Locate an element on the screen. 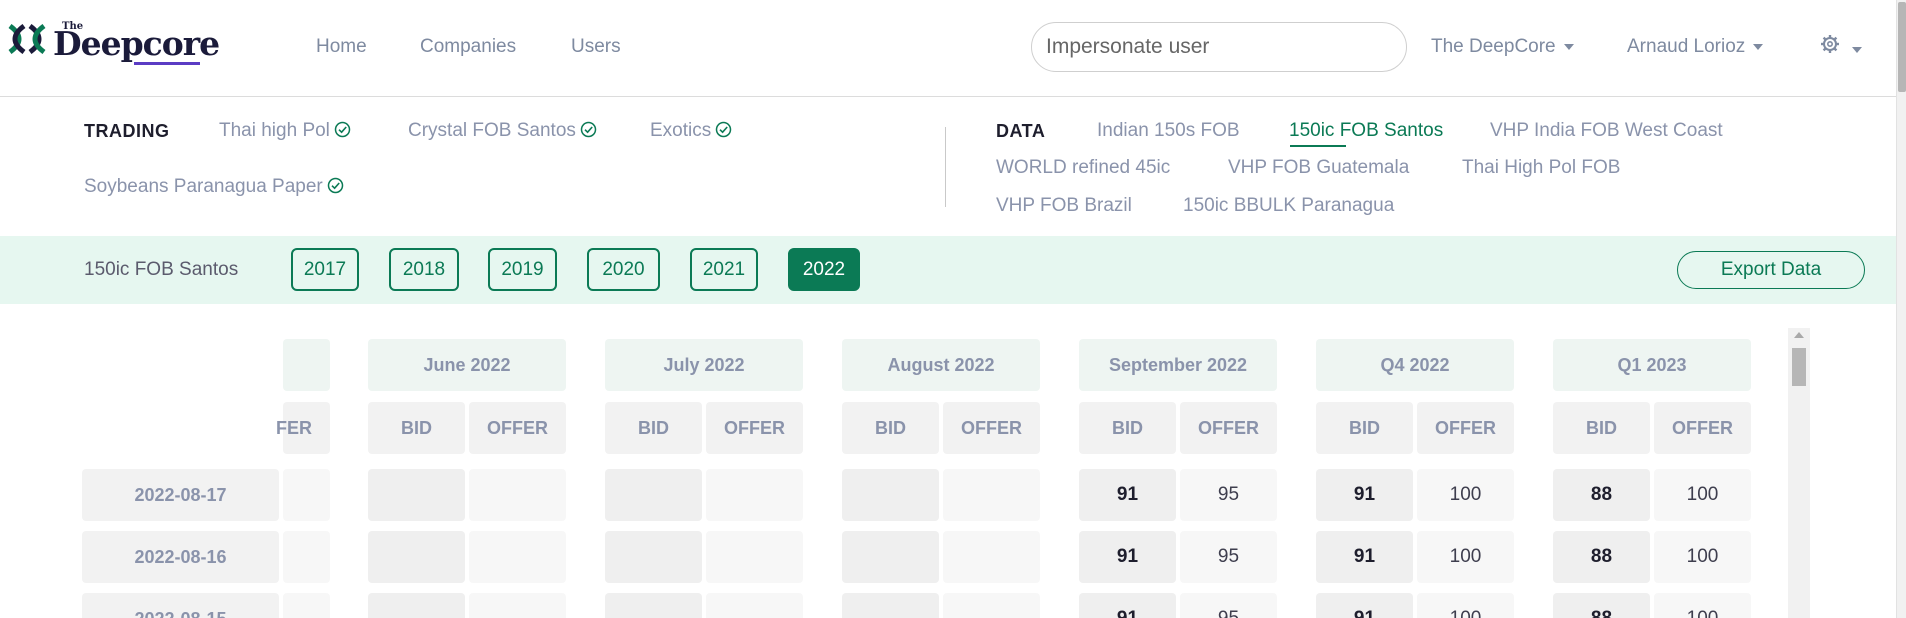 The width and height of the screenshot is (1906, 618). data-section-title: DATA is located at coordinates (1021, 131).